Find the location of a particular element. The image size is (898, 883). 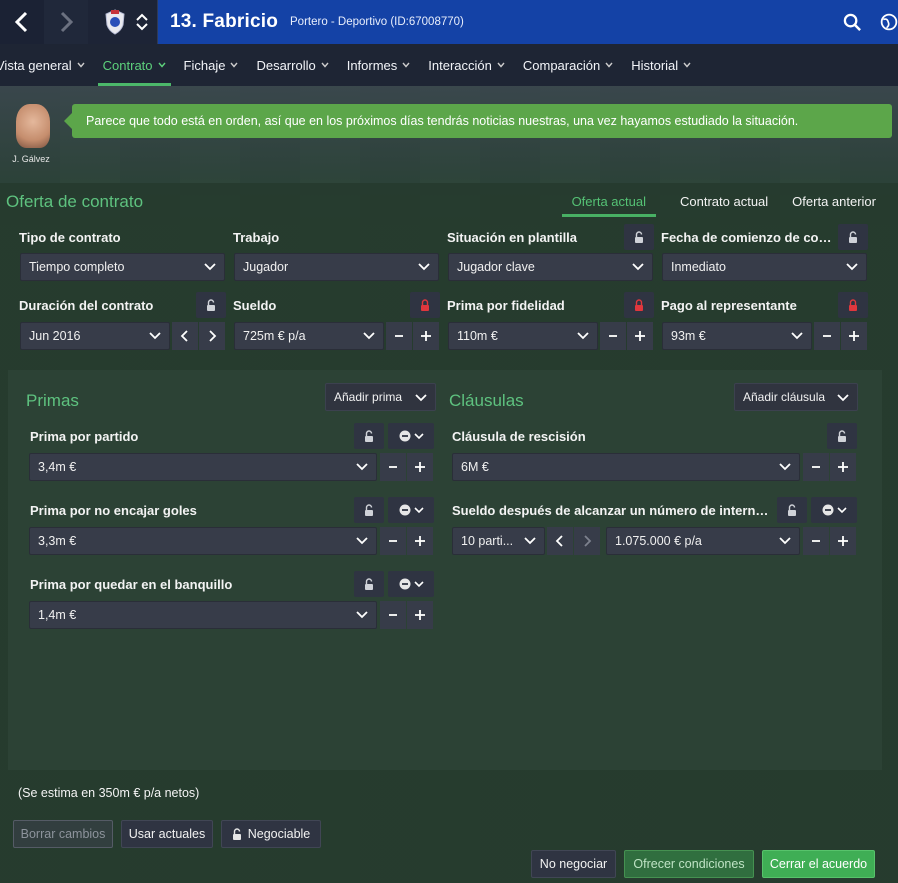

menu-informes: Informes is located at coordinates (379, 65).